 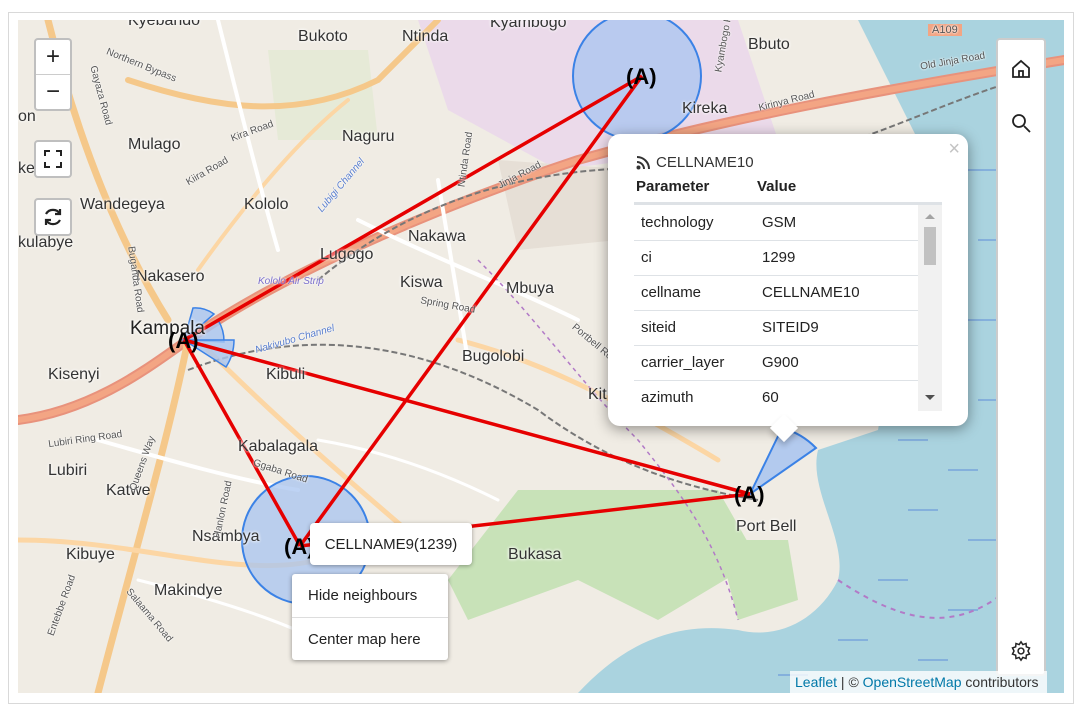 I want to click on refresh-button, so click(x=53, y=217).